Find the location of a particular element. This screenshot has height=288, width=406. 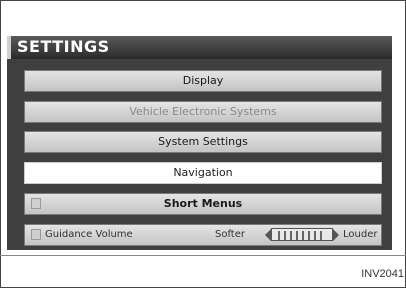

display-button: Display is located at coordinates (203, 81).